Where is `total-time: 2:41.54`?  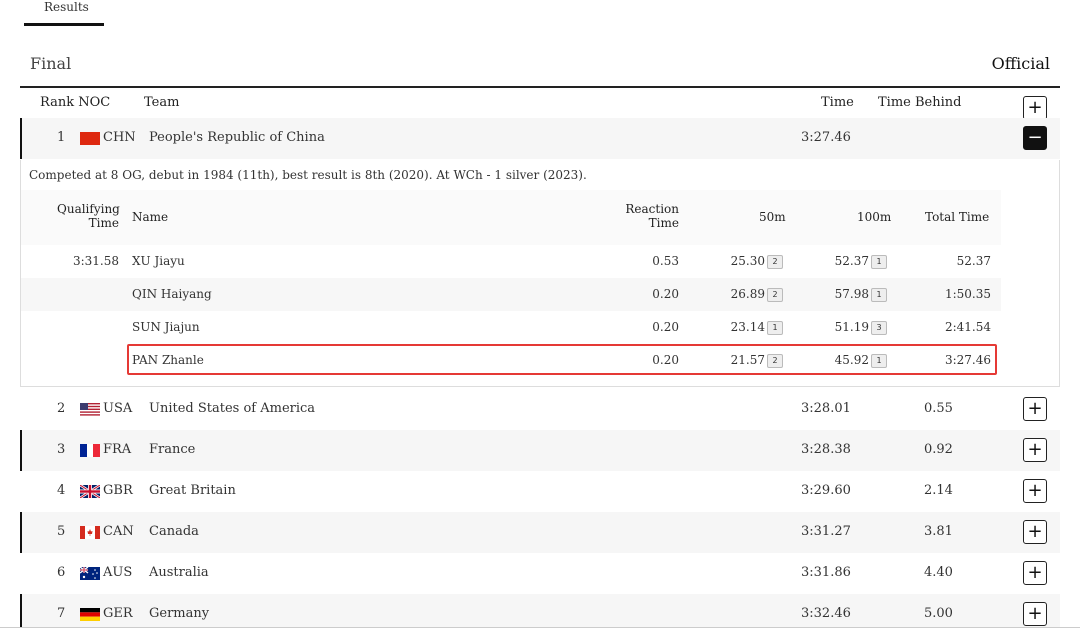
total-time: 2:41.54 is located at coordinates (967, 327).